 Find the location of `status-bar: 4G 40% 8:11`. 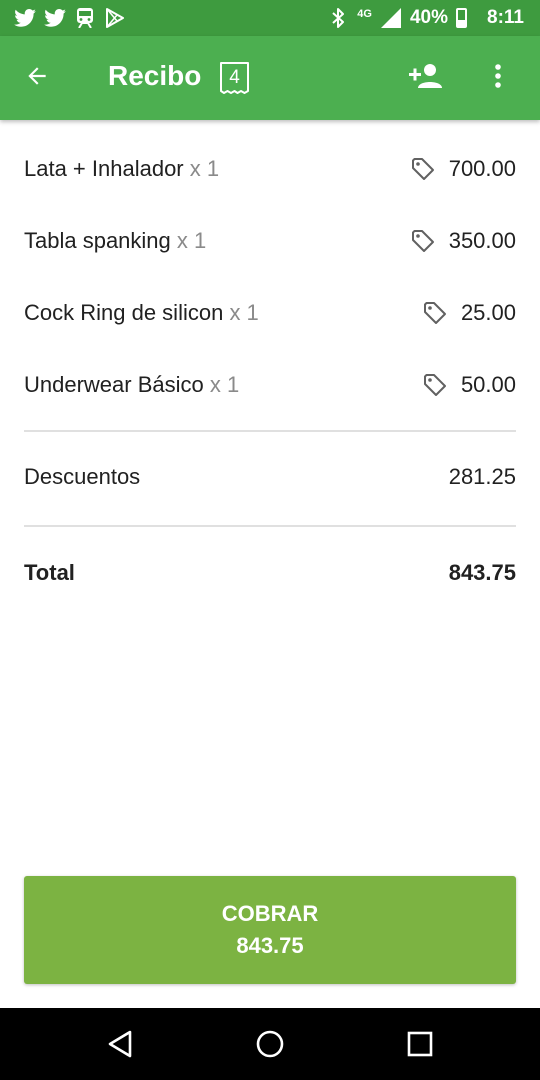

status-bar: 4G 40% 8:11 is located at coordinates (270, 18).